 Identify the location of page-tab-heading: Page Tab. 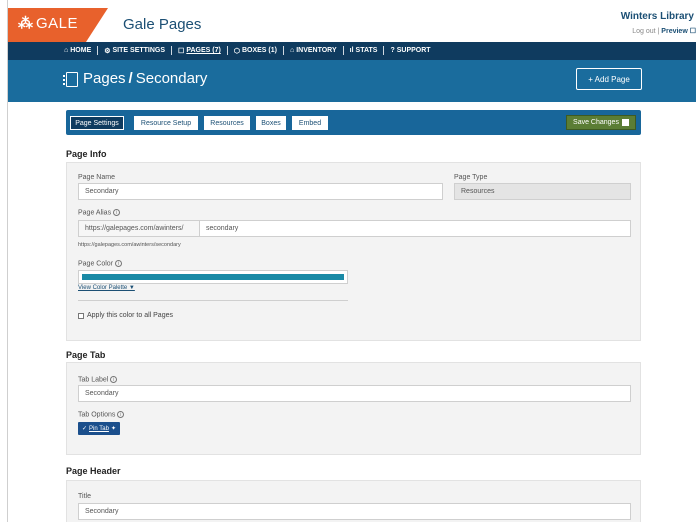
(86, 355).